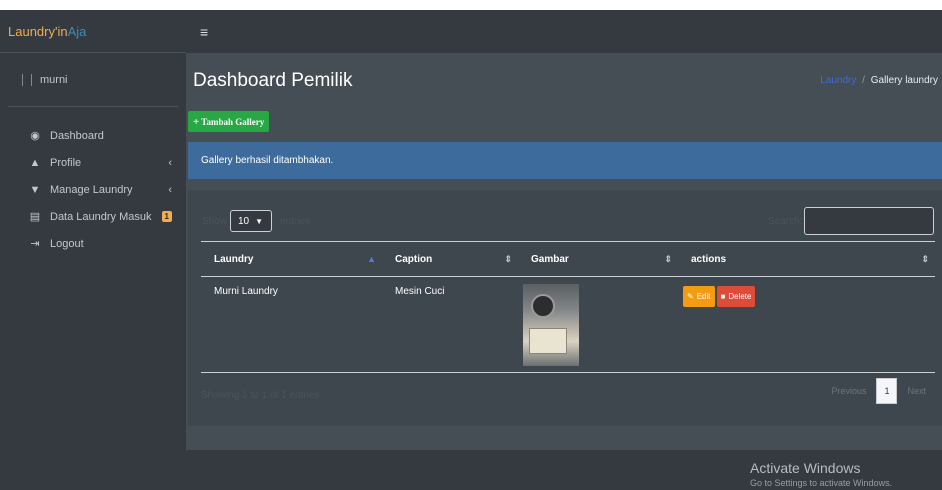  I want to click on add-gallery-button: + Tambah Gallery, so click(229, 121).